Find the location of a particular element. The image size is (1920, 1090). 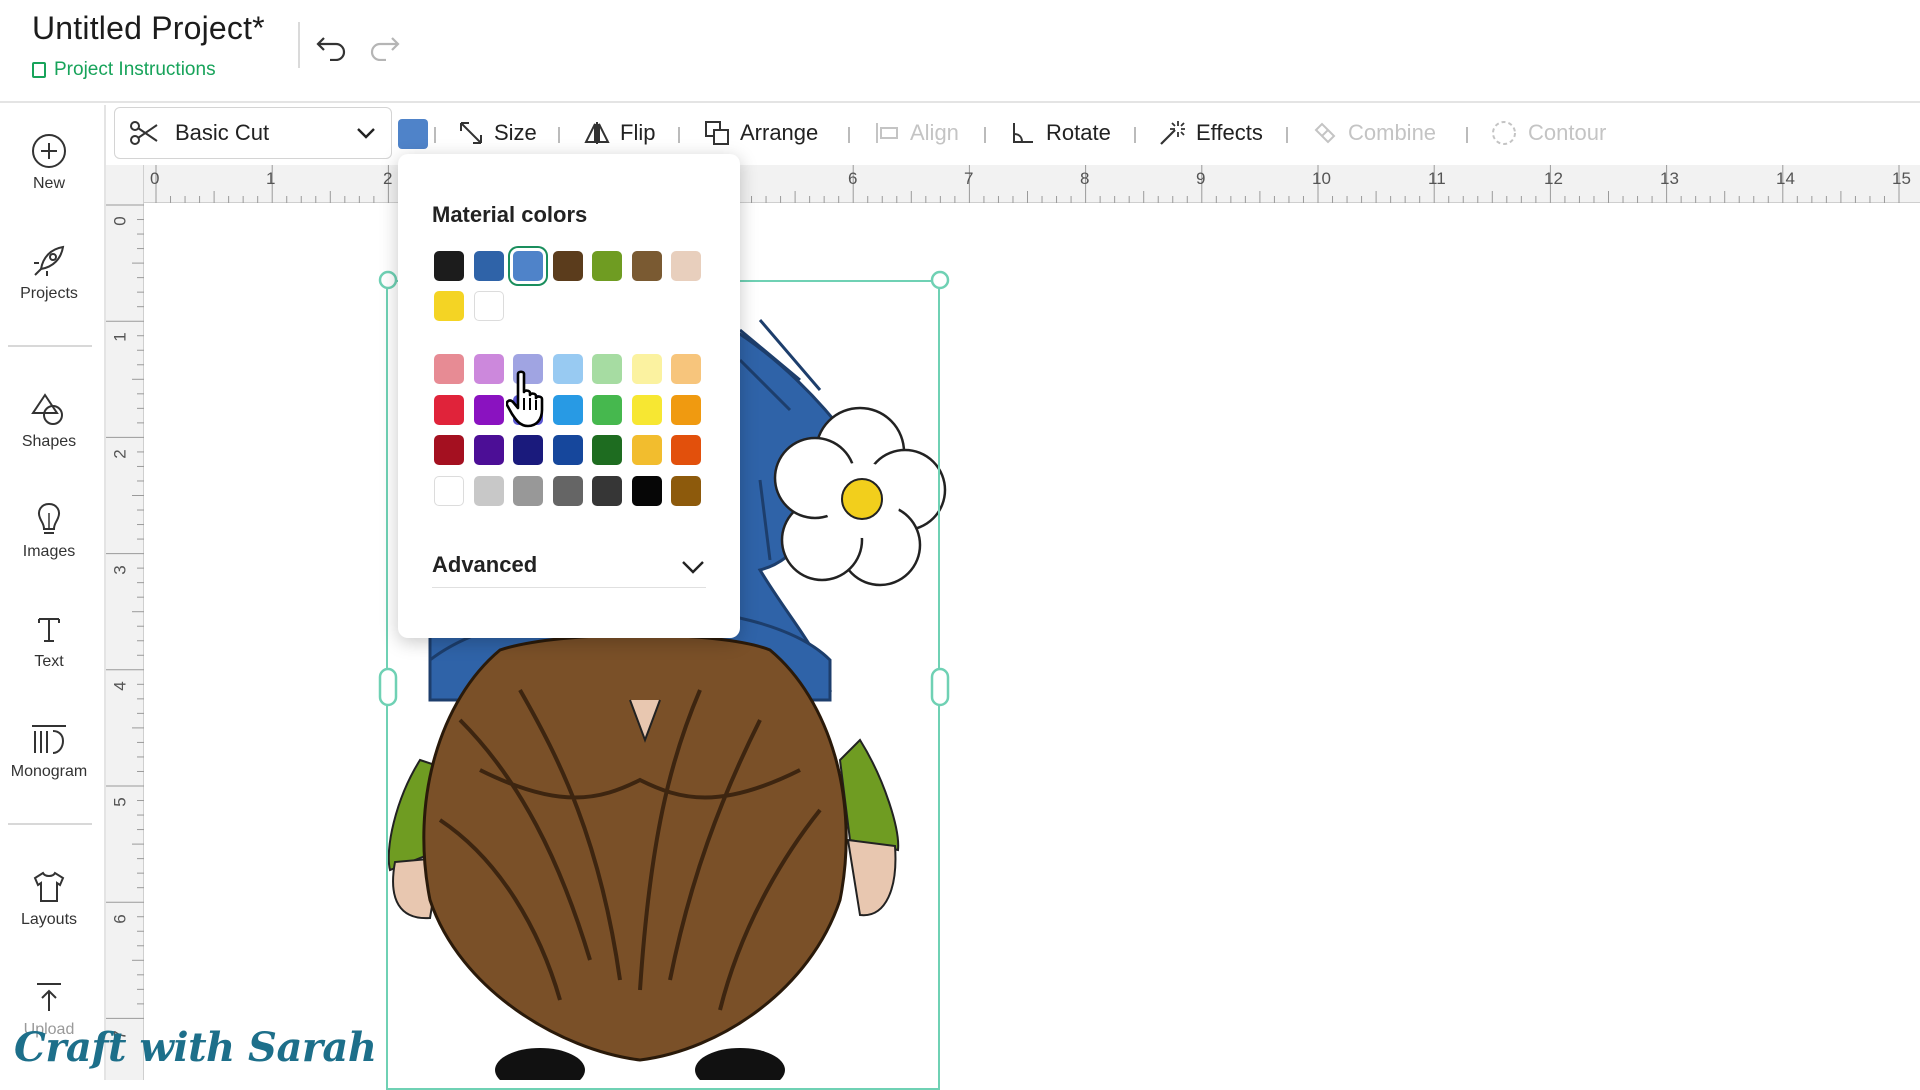

sidebar-item-layouts: Layouts is located at coordinates (49, 898).